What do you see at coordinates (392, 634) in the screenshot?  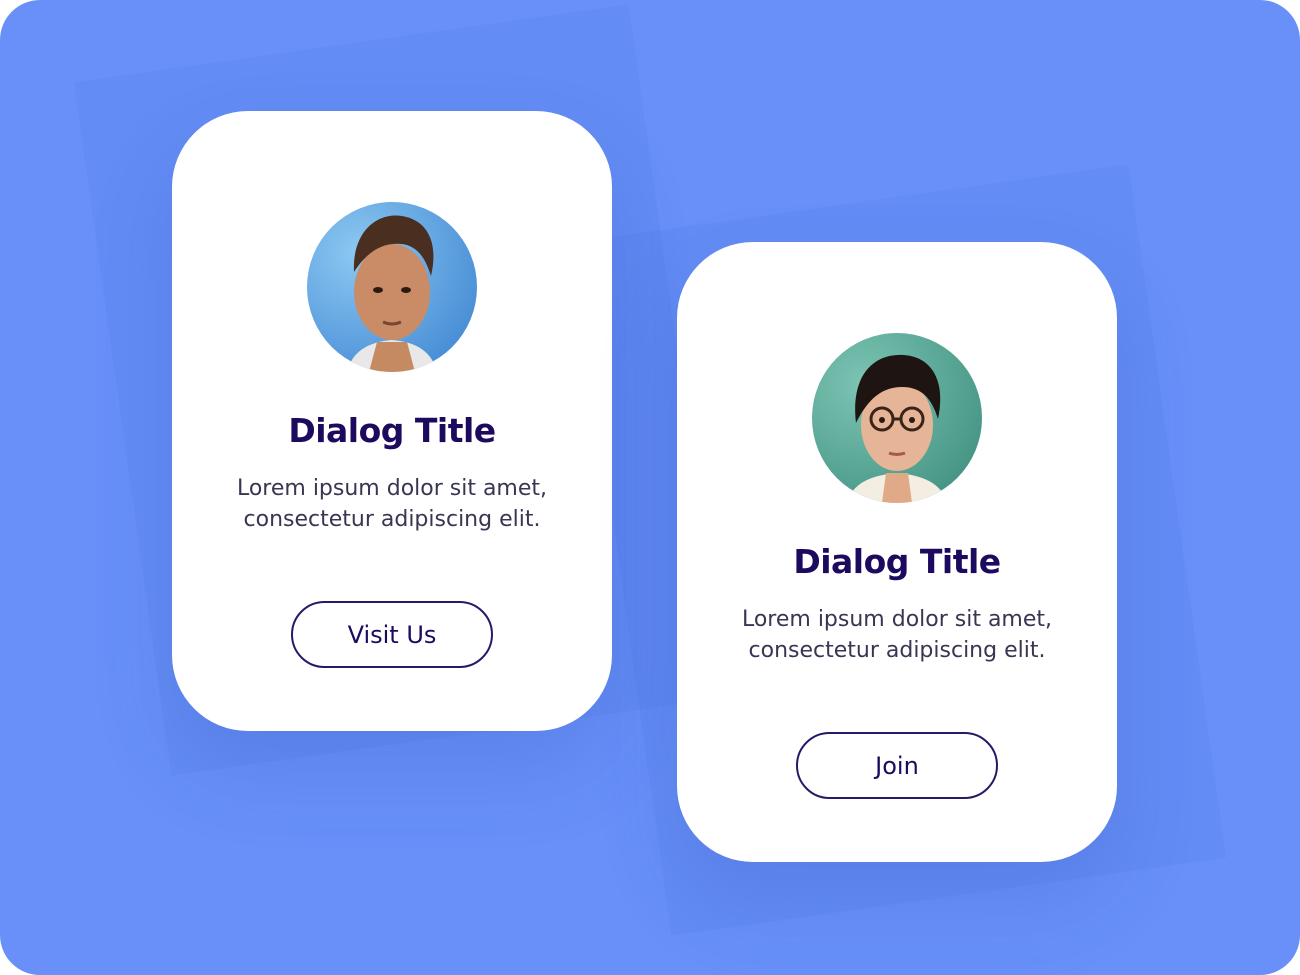 I see `visit-us-button: Visit Us` at bounding box center [392, 634].